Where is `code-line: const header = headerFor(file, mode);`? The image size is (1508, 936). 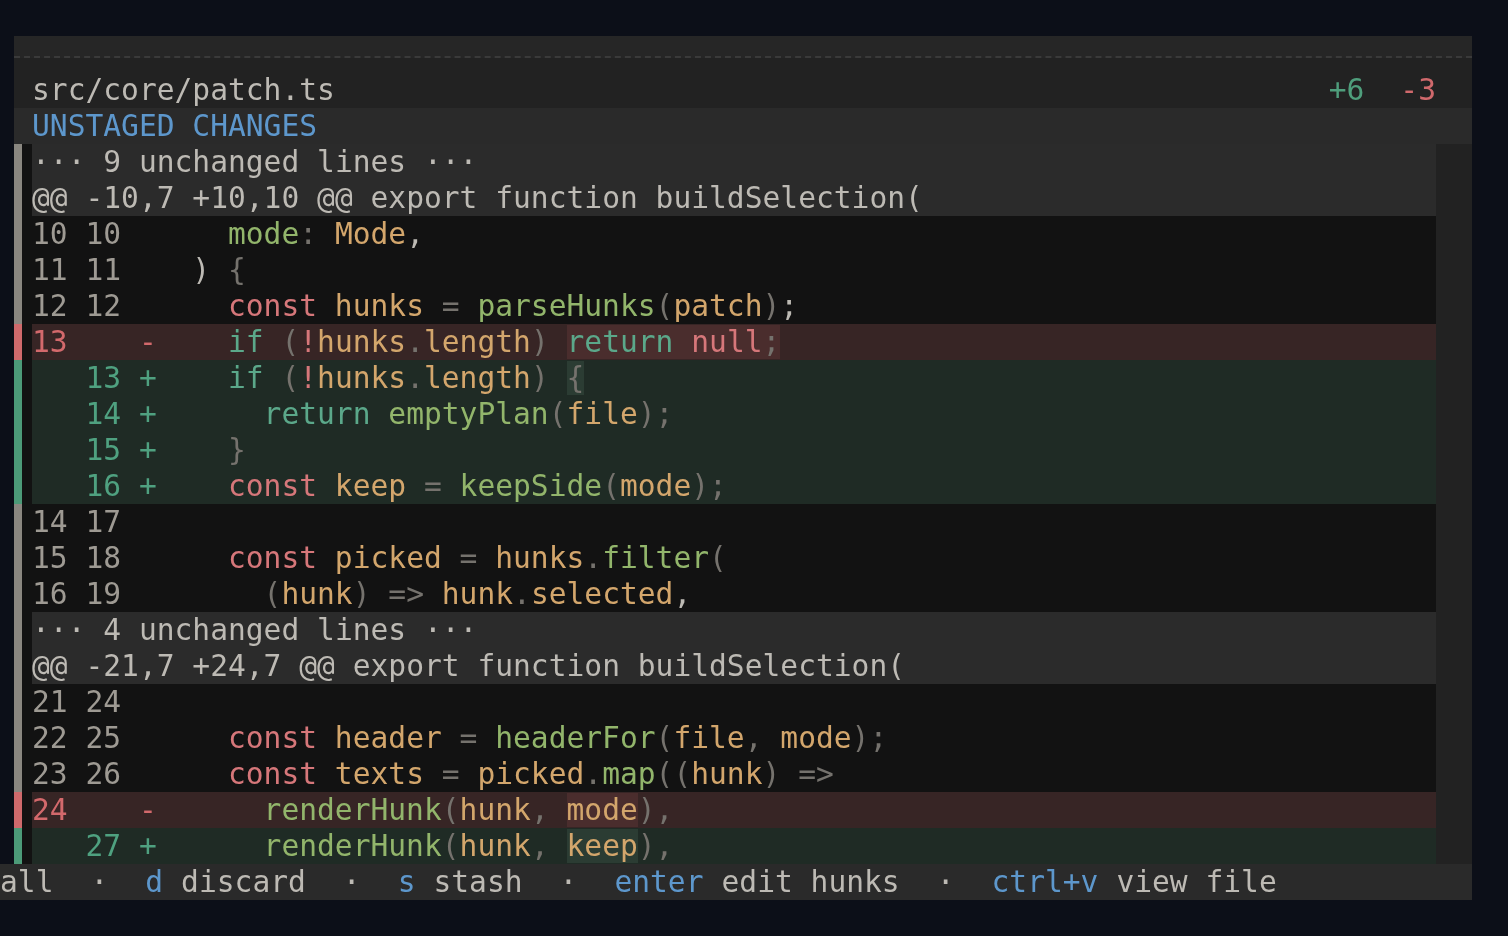 code-line: const header = headerFor(file, mode); is located at coordinates (557, 738).